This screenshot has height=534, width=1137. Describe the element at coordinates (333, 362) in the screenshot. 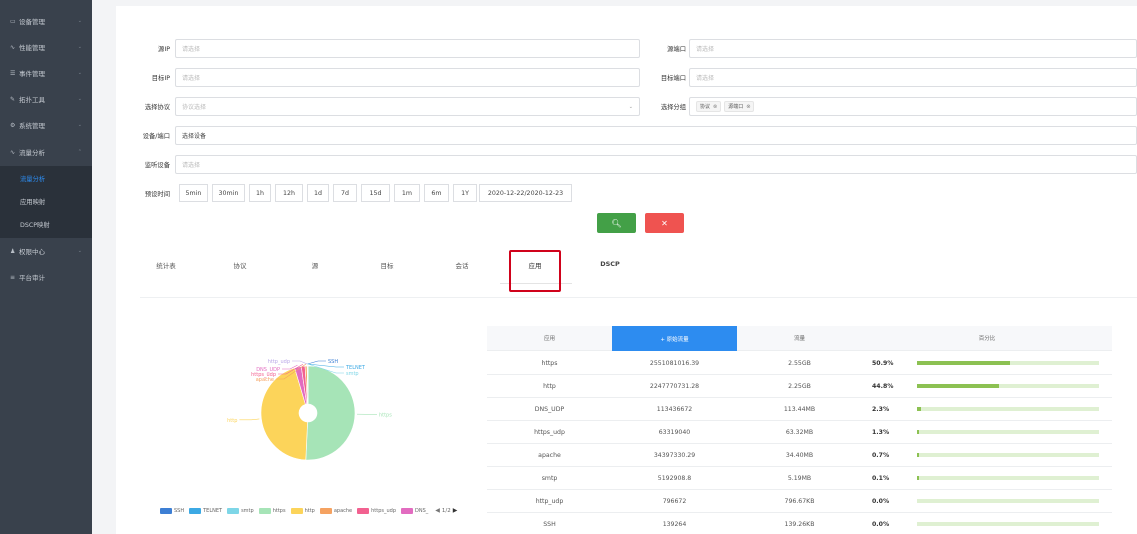

I see `pie-slice-label: SSH` at that location.